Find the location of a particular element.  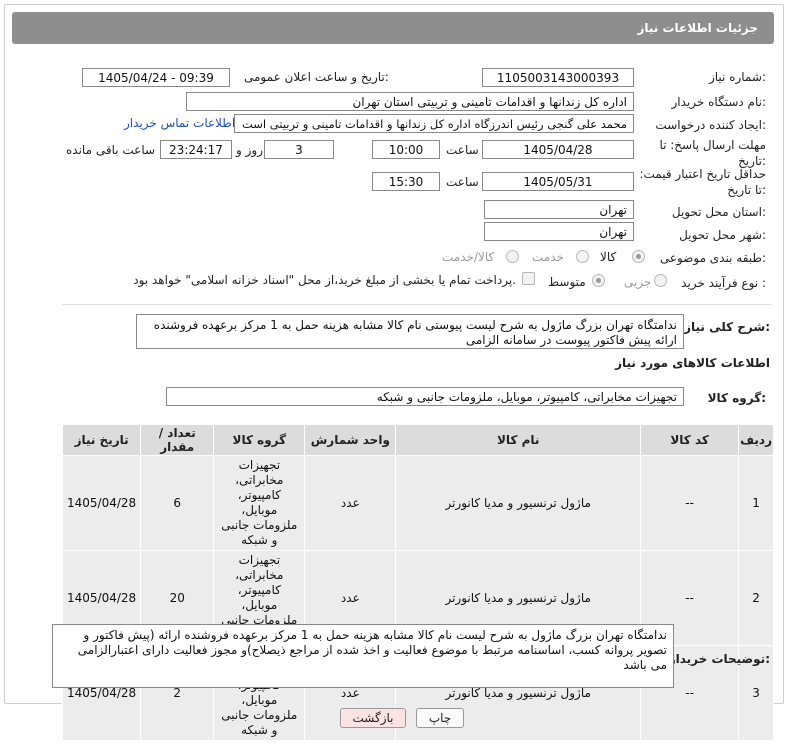

print-button: چاپ is located at coordinates (440, 718).